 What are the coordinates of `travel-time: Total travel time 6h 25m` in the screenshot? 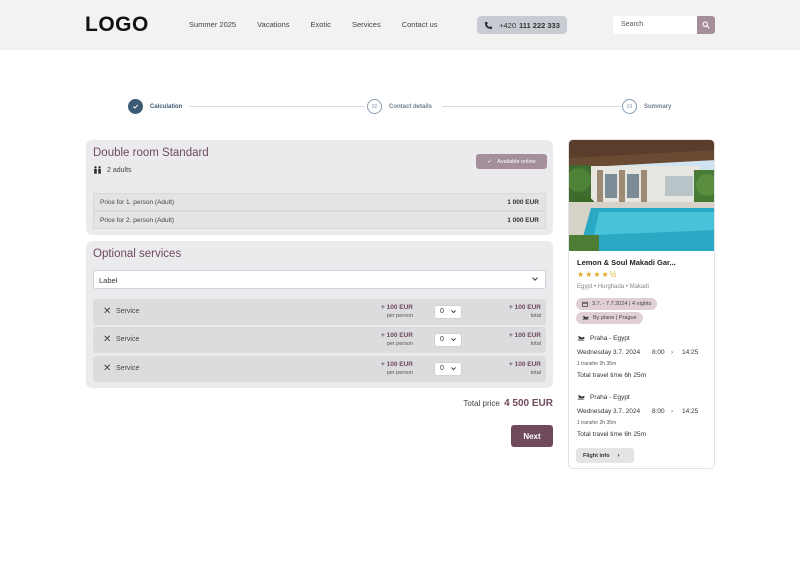 It's located at (612, 375).